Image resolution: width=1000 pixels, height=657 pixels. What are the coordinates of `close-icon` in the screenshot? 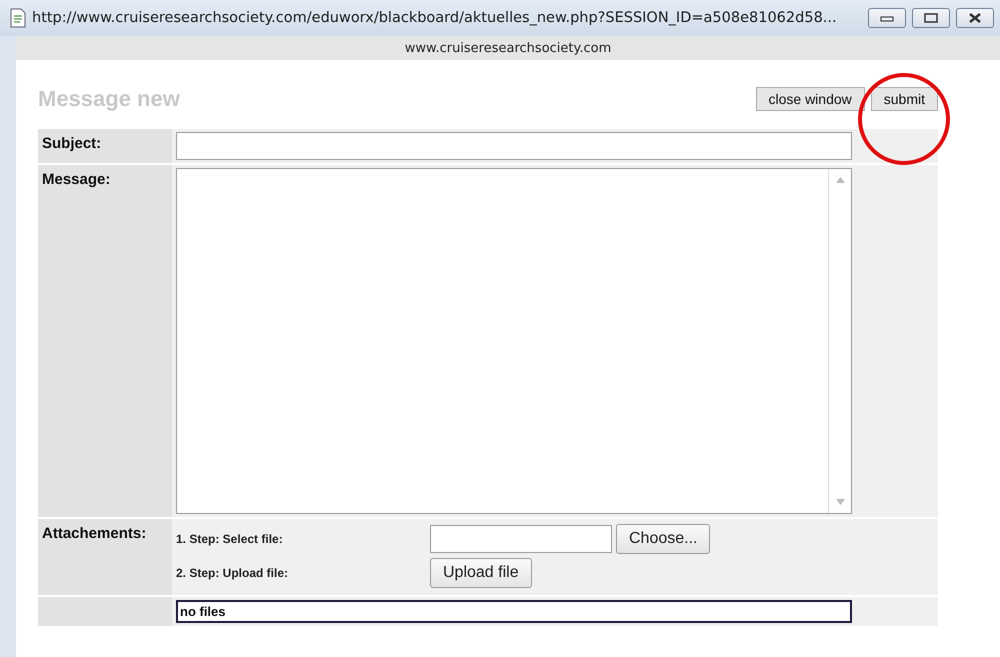 It's located at (975, 18).